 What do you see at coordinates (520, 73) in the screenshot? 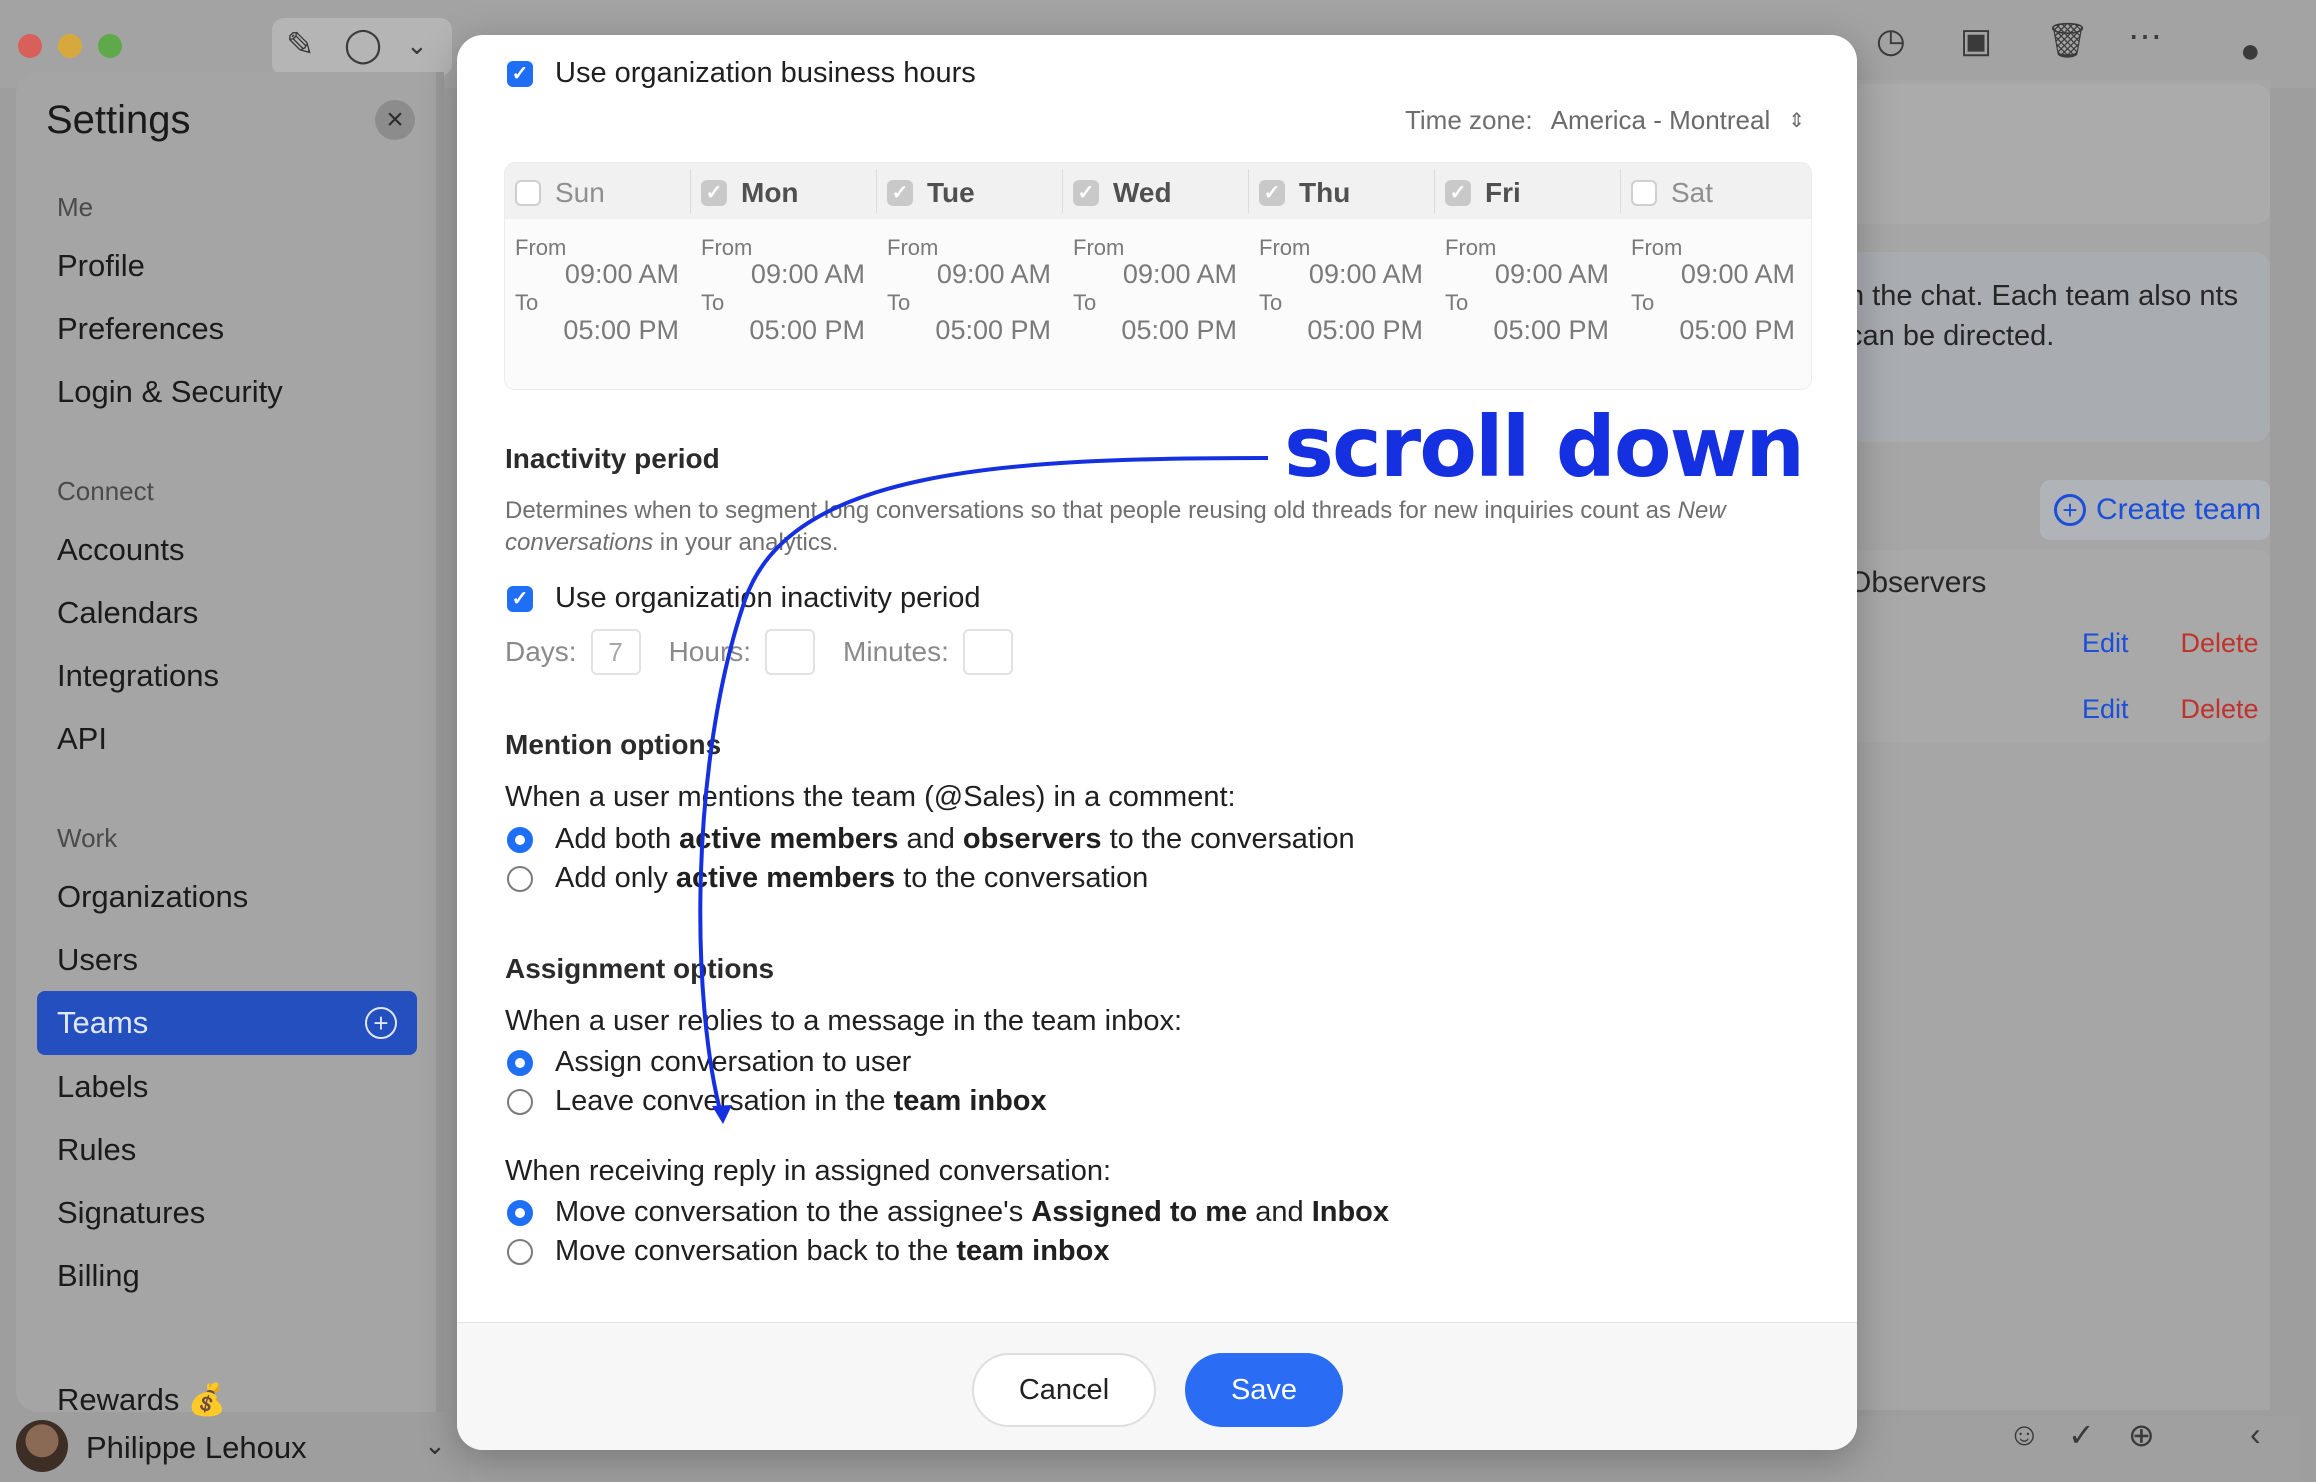
I see `business-hours-checkbox: ✓` at bounding box center [520, 73].